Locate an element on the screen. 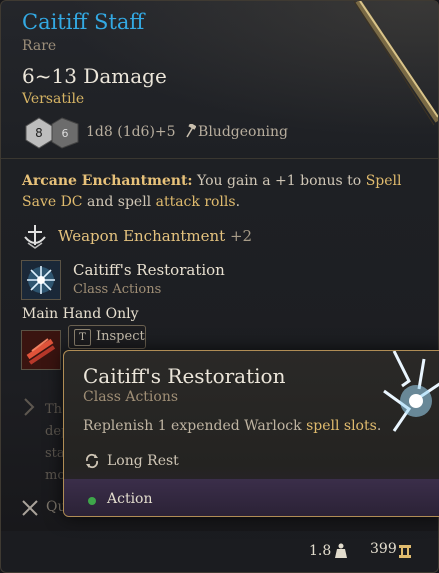 The image size is (439, 573). main-hand-only-label: Main Hand Only is located at coordinates (80, 314).